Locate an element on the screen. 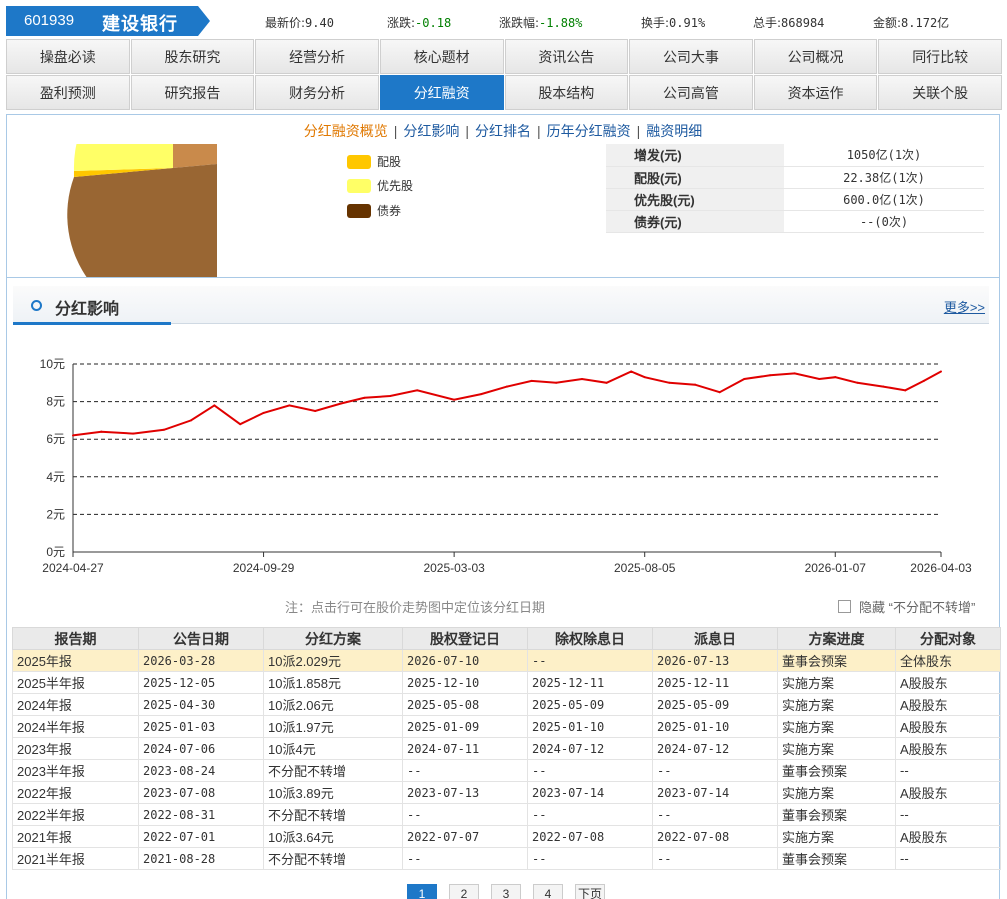 The height and width of the screenshot is (899, 1007). finance-value: 600.0亿(1次) is located at coordinates (884, 199).